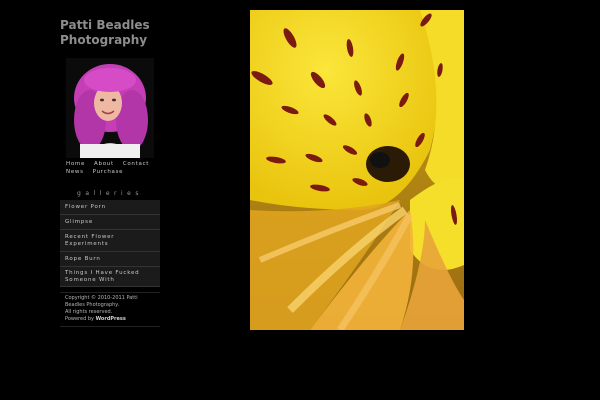  Describe the element at coordinates (104, 164) in the screenshot. I see `nav-about: About` at that location.